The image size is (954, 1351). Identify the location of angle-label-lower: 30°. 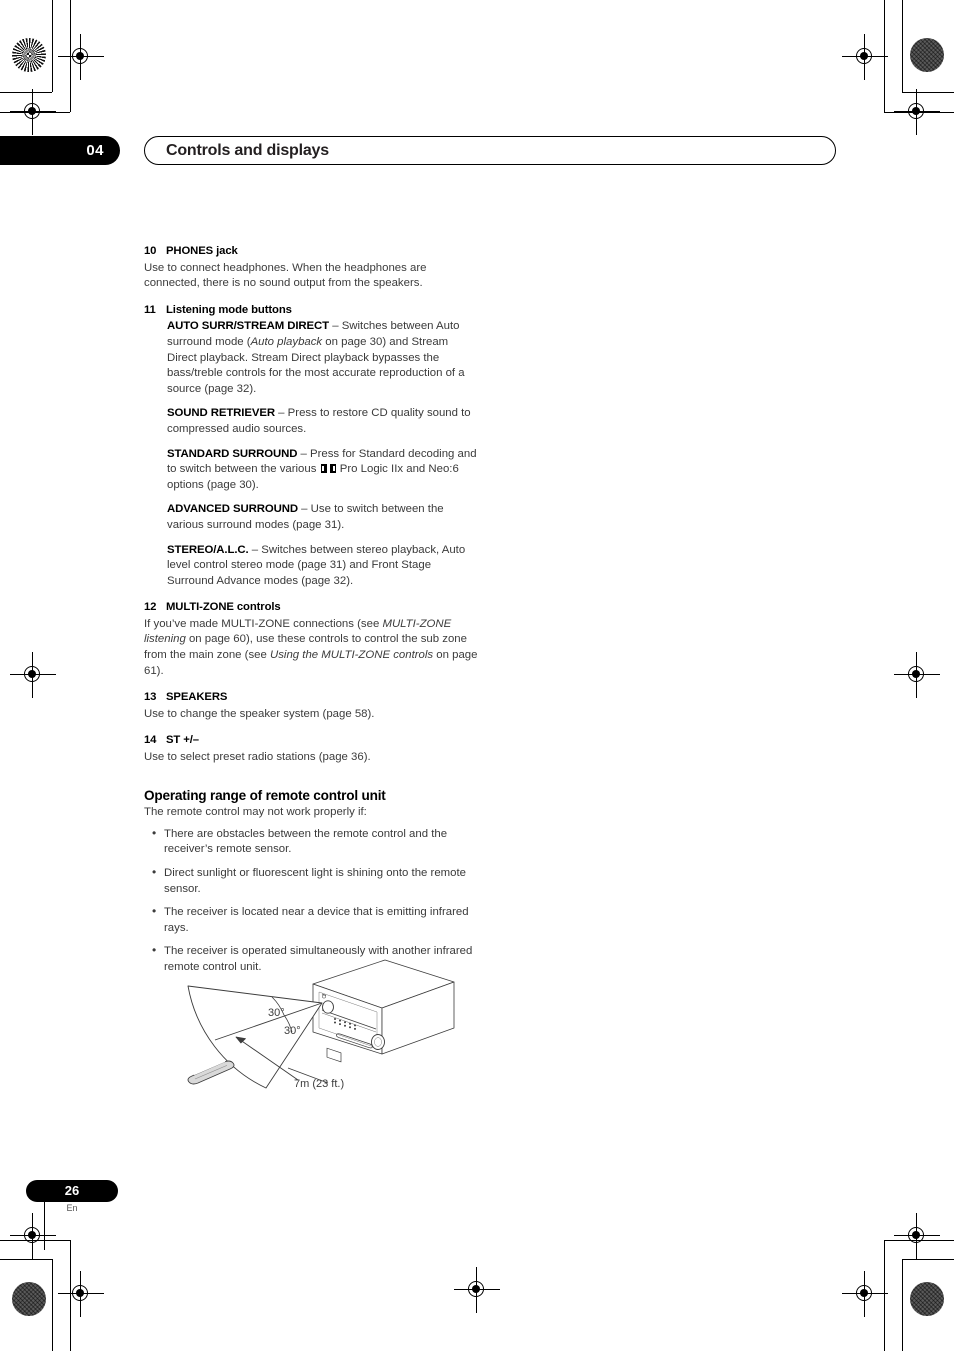
(292, 1031).